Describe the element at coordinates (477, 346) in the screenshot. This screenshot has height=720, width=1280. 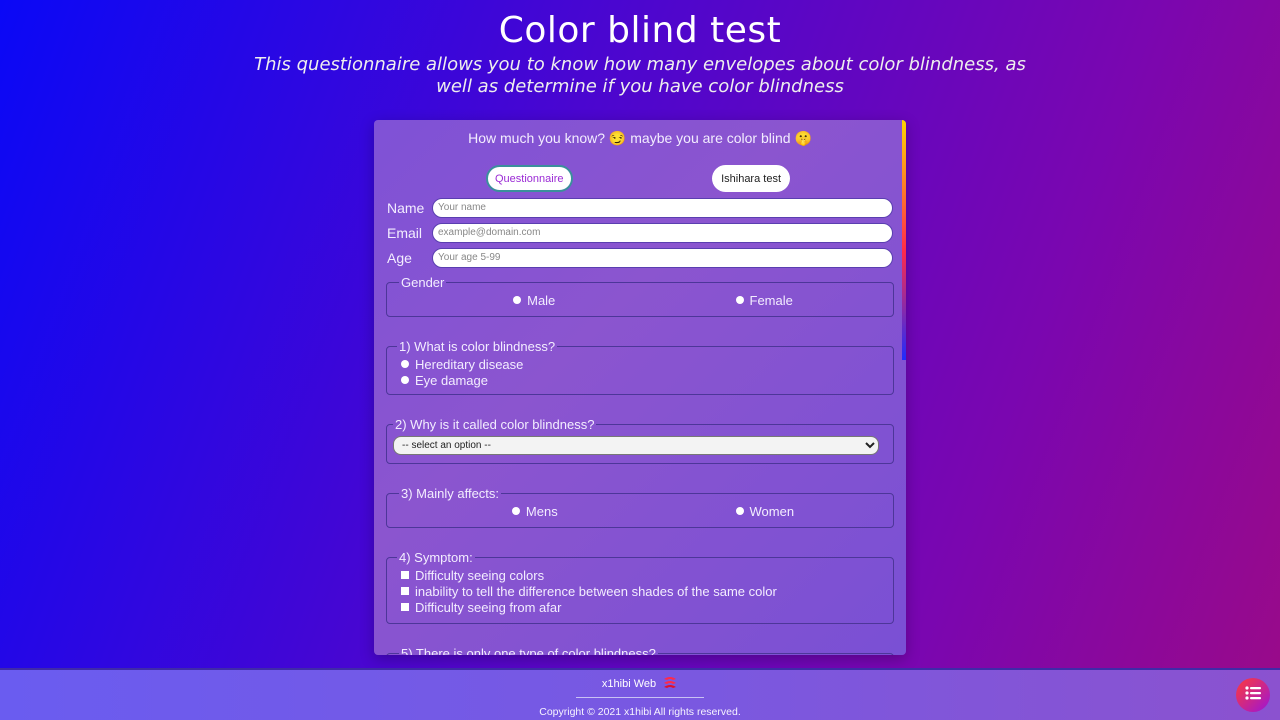
I see `question-1-legend: 1) What is color blindness?` at that location.